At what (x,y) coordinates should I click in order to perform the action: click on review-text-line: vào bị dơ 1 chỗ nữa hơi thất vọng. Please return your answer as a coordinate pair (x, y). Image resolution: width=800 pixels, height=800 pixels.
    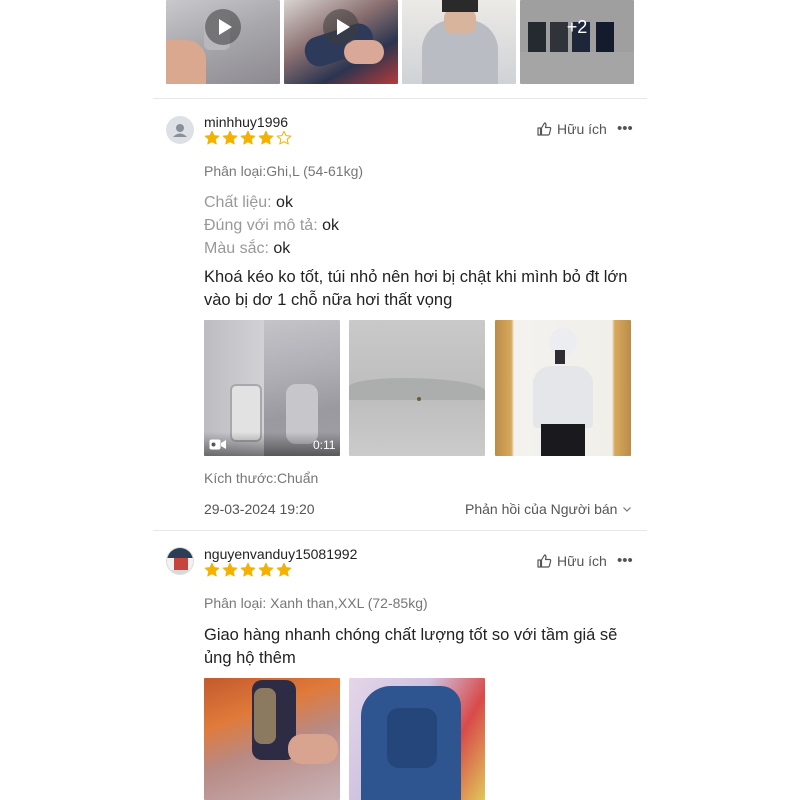
    Looking at the image, I should click on (328, 300).